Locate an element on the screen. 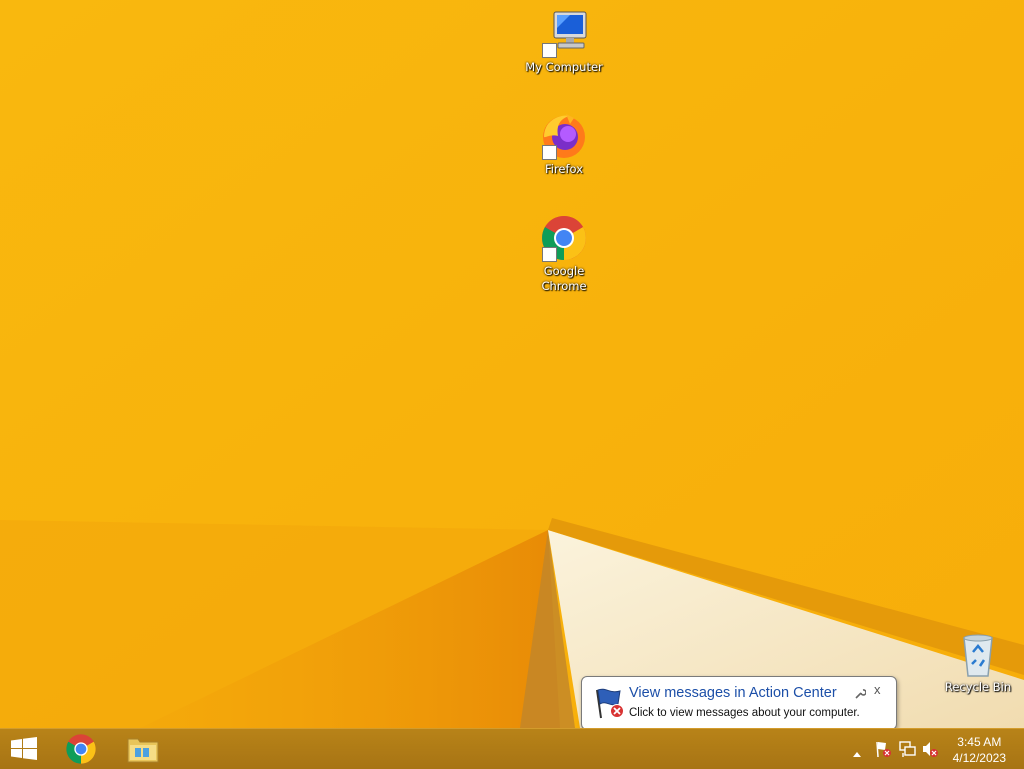 The image size is (1024, 769). taskbar-chrome-button is located at coordinates (81, 749).